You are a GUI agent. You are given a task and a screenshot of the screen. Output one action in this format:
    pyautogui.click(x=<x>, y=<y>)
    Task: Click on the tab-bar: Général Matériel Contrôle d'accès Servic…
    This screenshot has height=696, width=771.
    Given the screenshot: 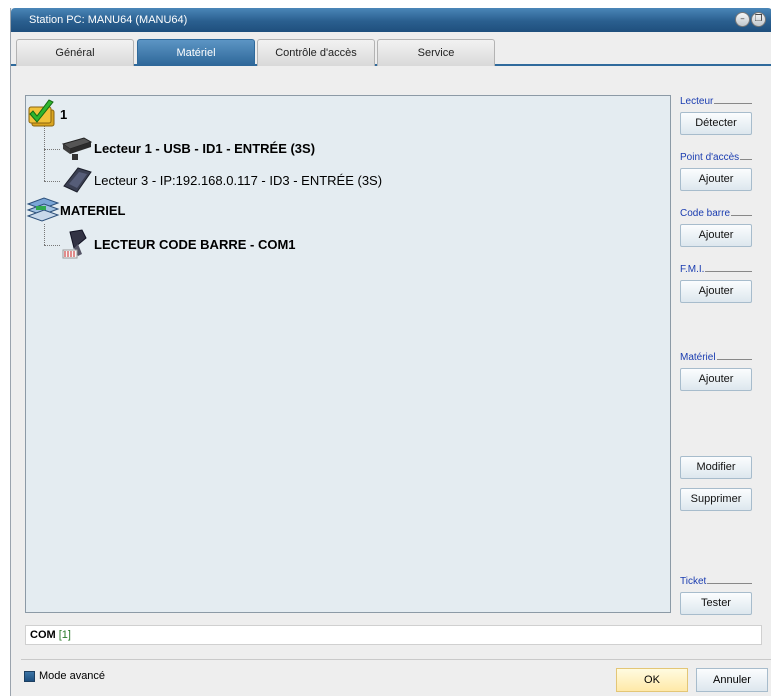 What is the action you would take?
    pyautogui.click(x=391, y=49)
    